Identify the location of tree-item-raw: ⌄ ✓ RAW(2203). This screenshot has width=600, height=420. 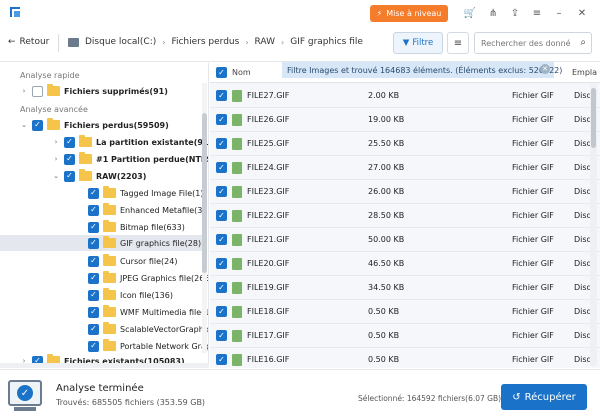
(99, 176).